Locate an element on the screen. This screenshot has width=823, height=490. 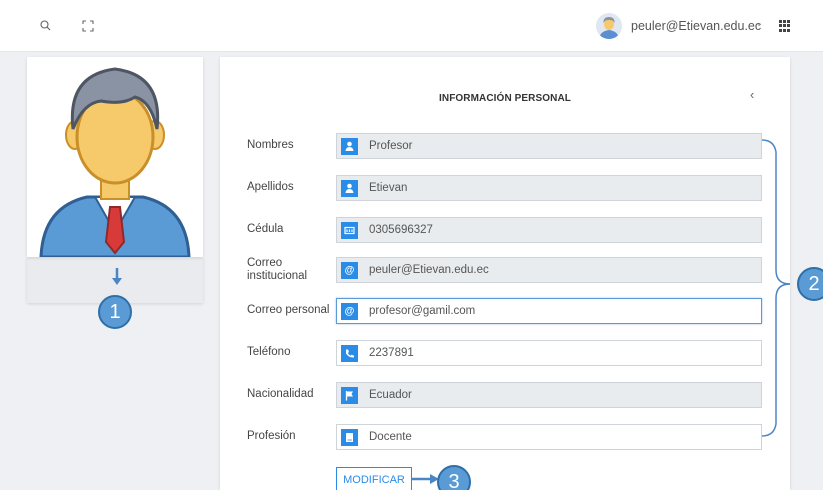
label-nacionalidad: Nacionalidad is located at coordinates (280, 394).